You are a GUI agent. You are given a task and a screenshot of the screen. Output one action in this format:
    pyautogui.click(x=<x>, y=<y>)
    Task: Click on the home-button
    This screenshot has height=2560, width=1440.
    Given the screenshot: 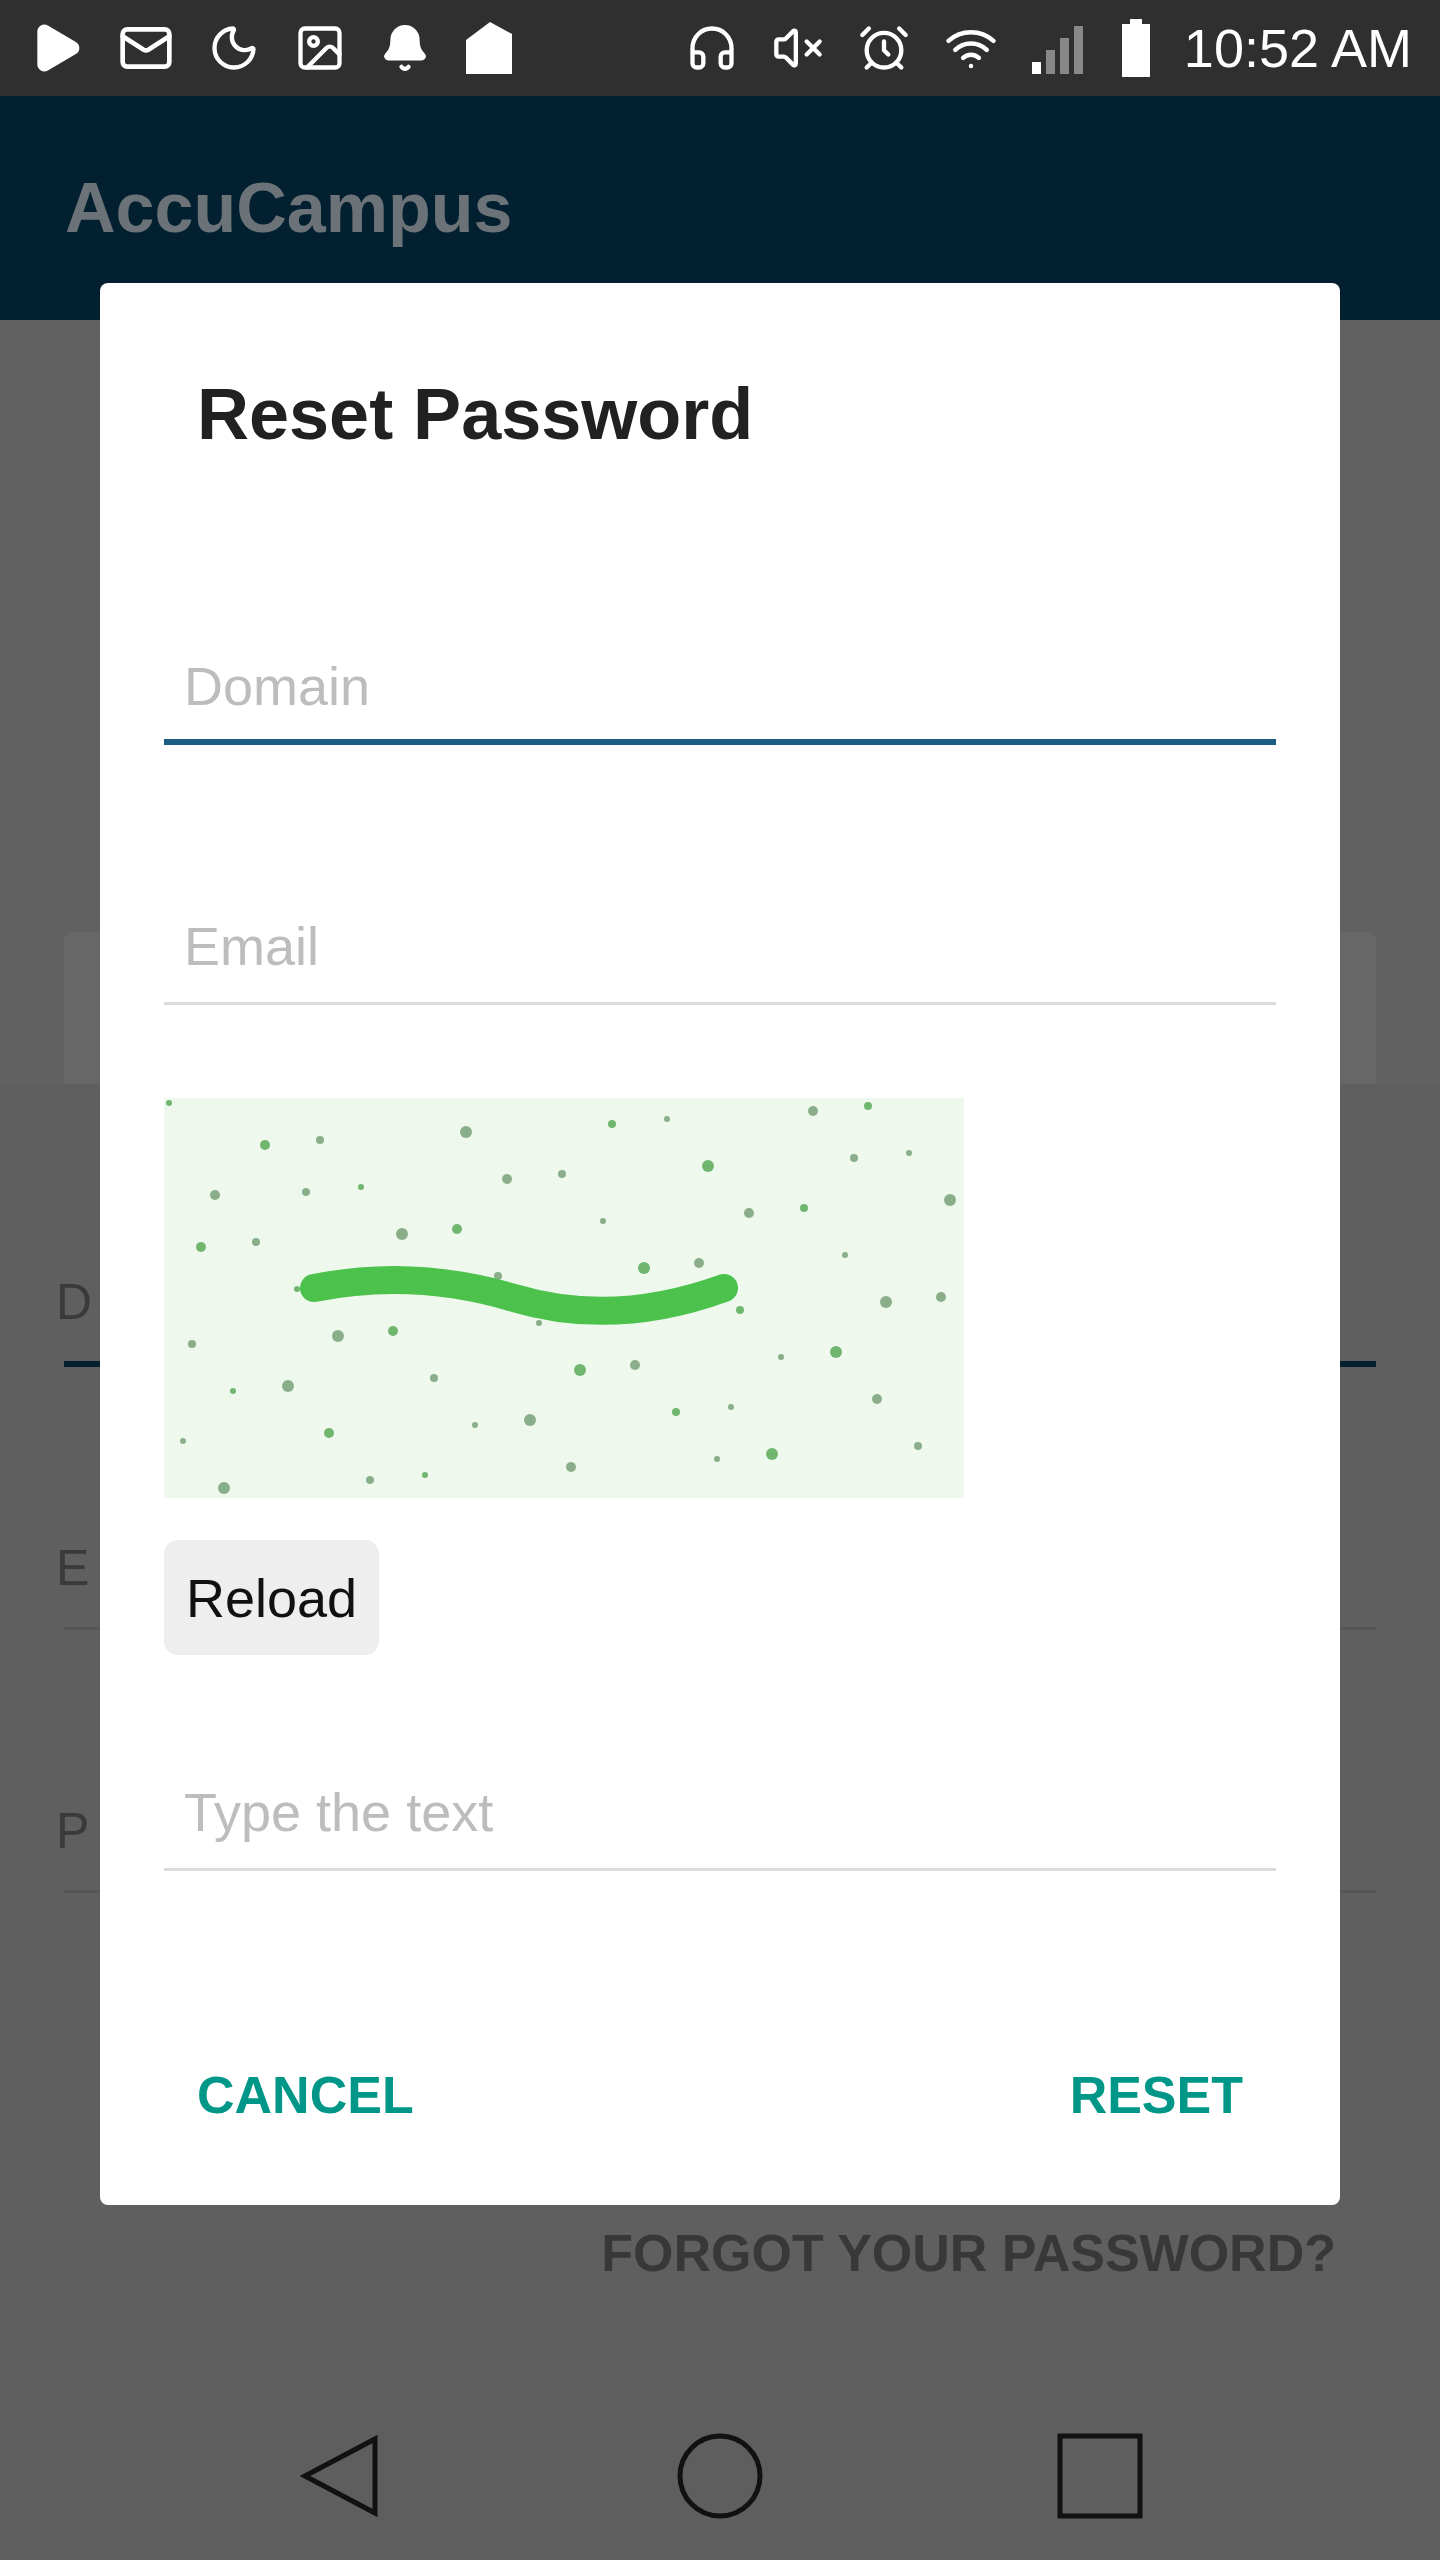 What is the action you would take?
    pyautogui.click(x=720, y=2476)
    